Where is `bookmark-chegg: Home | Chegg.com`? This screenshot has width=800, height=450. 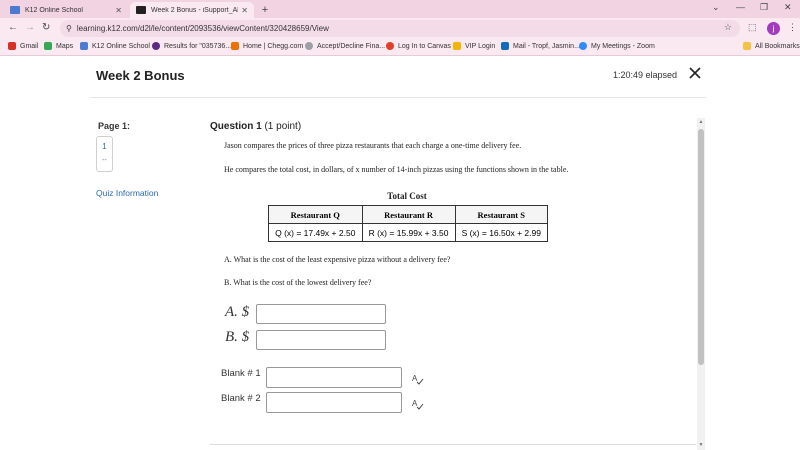 bookmark-chegg: Home | Chegg.com is located at coordinates (267, 46).